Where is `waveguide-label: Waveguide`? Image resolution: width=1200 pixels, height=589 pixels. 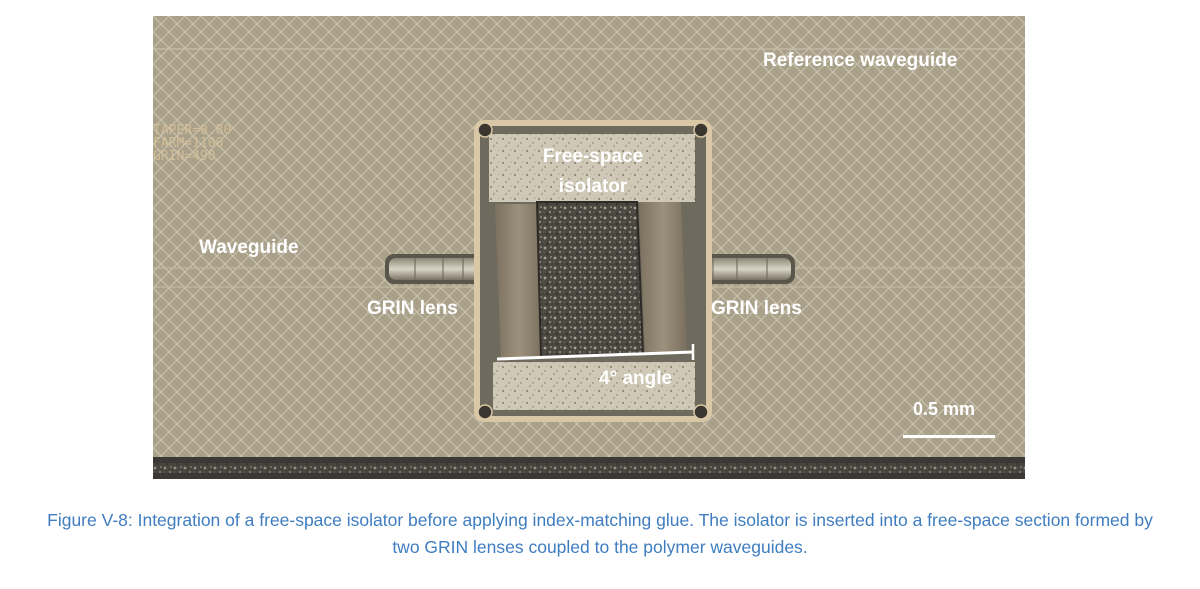 waveguide-label: Waveguide is located at coordinates (249, 247).